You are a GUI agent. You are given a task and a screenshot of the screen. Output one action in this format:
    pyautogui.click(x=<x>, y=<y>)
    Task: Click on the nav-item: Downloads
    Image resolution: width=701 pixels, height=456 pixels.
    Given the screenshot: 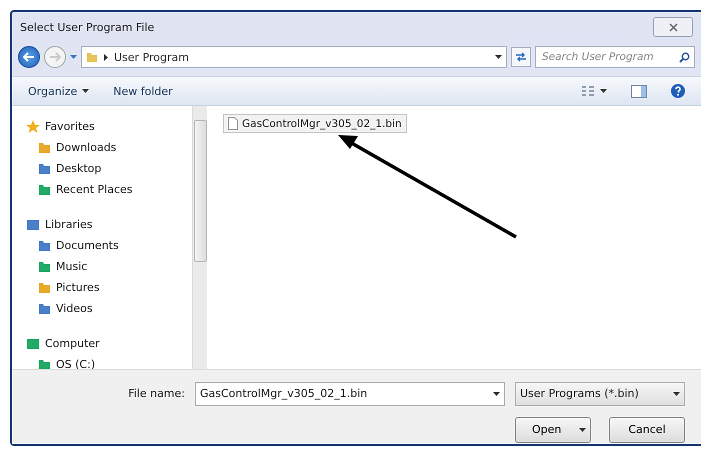 What is the action you would take?
    pyautogui.click(x=109, y=147)
    